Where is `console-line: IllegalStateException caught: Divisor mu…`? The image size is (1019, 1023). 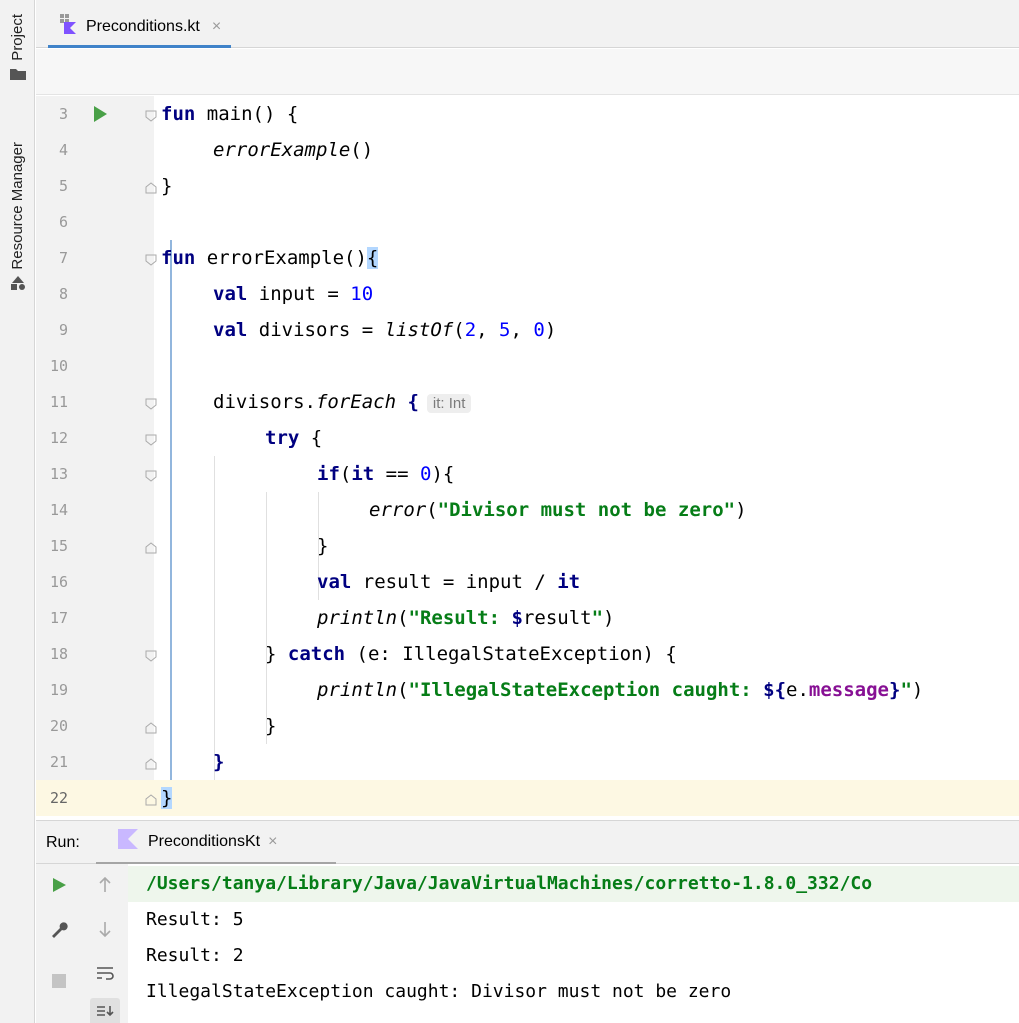
console-line: IllegalStateException caught: Divisor mu… is located at coordinates (439, 991).